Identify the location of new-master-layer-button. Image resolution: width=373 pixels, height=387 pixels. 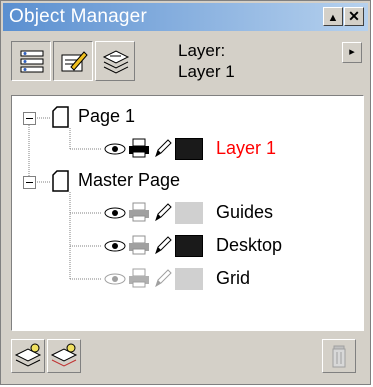
(64, 356).